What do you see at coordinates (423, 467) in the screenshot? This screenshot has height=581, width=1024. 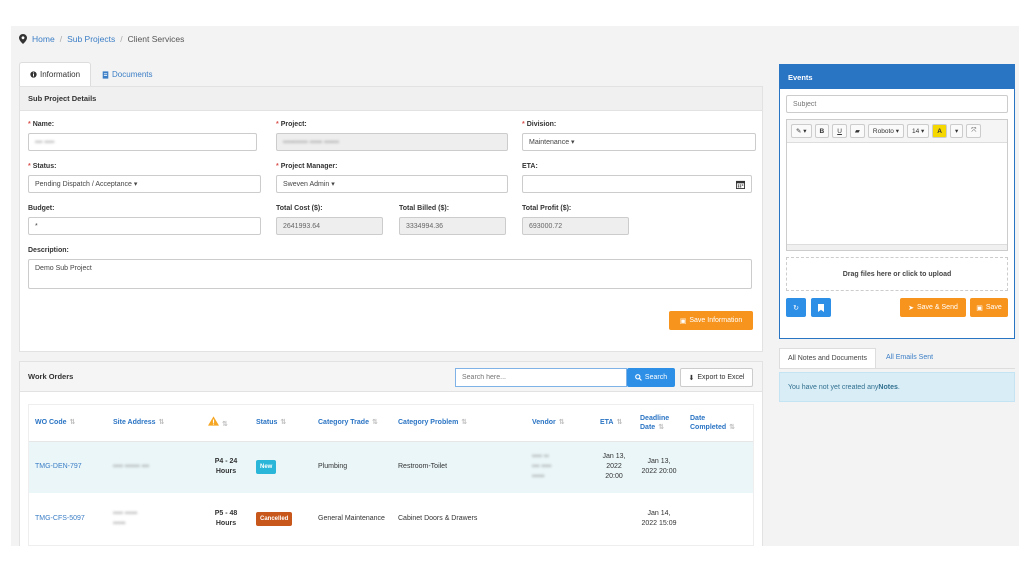 I see `category-problem: Restroom-Toilet` at bounding box center [423, 467].